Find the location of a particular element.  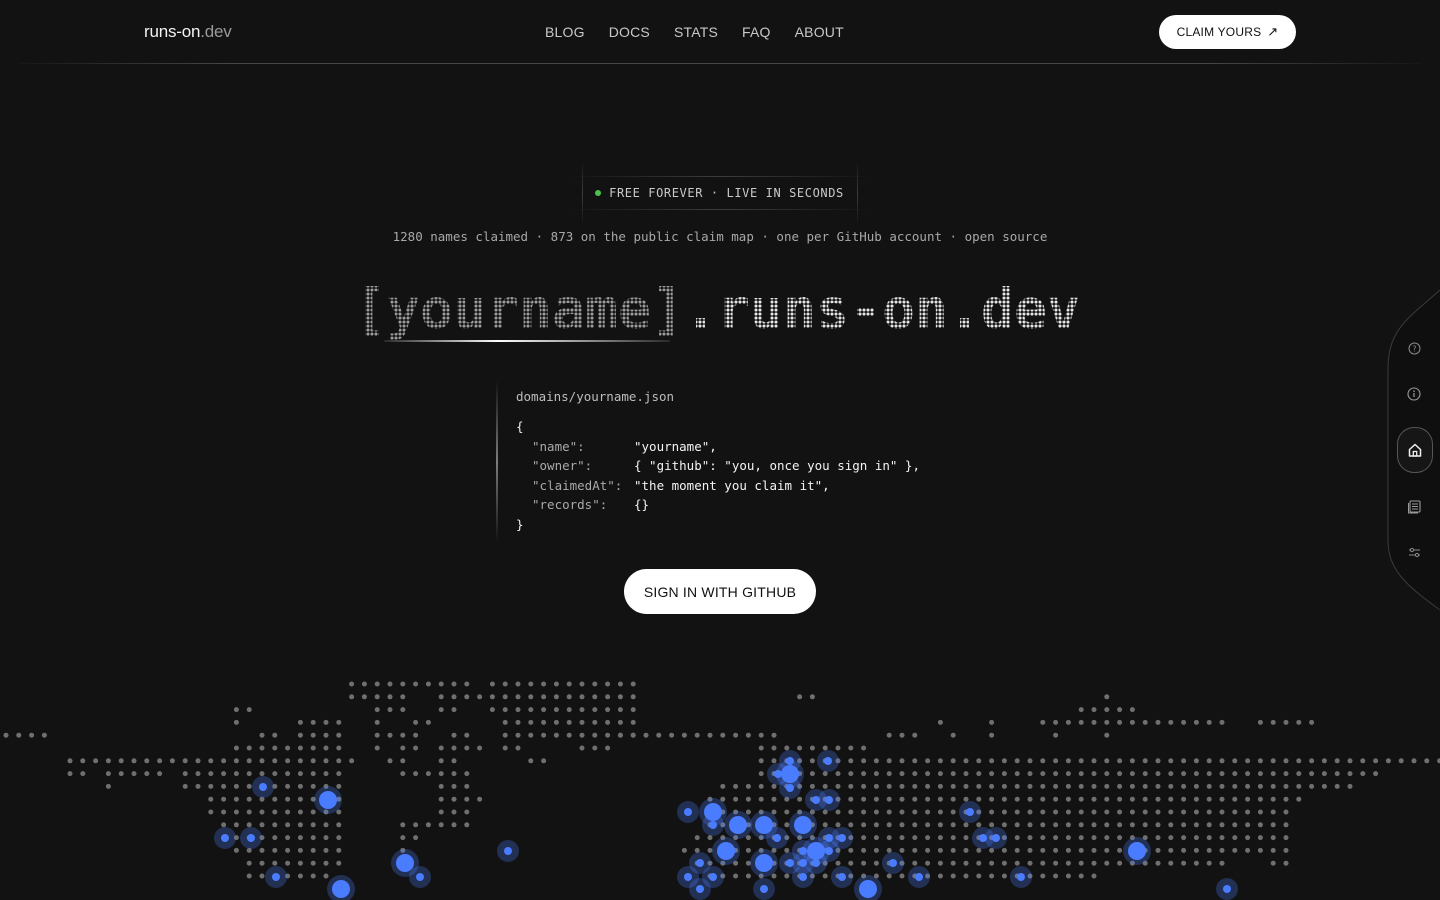

nav-links: BLOG DOCS STATS FAQ ABOUT is located at coordinates (694, 32).